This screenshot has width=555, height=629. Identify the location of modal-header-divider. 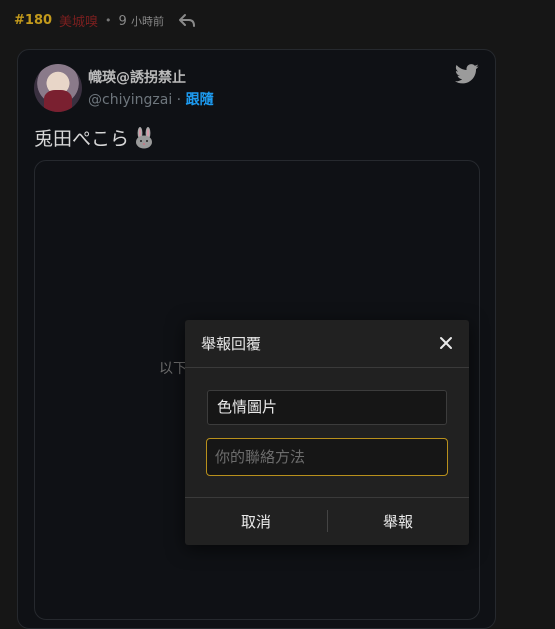
(327, 367).